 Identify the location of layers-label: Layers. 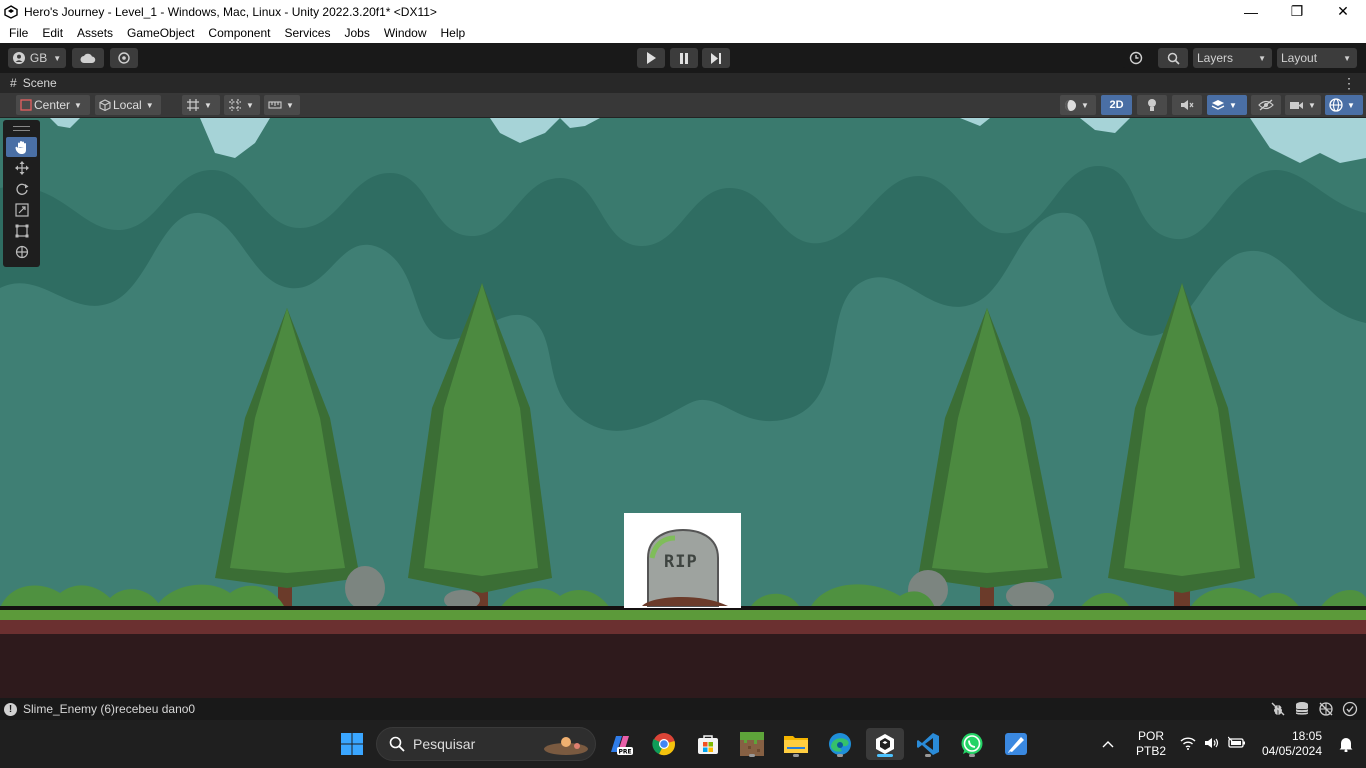
(1215, 58).